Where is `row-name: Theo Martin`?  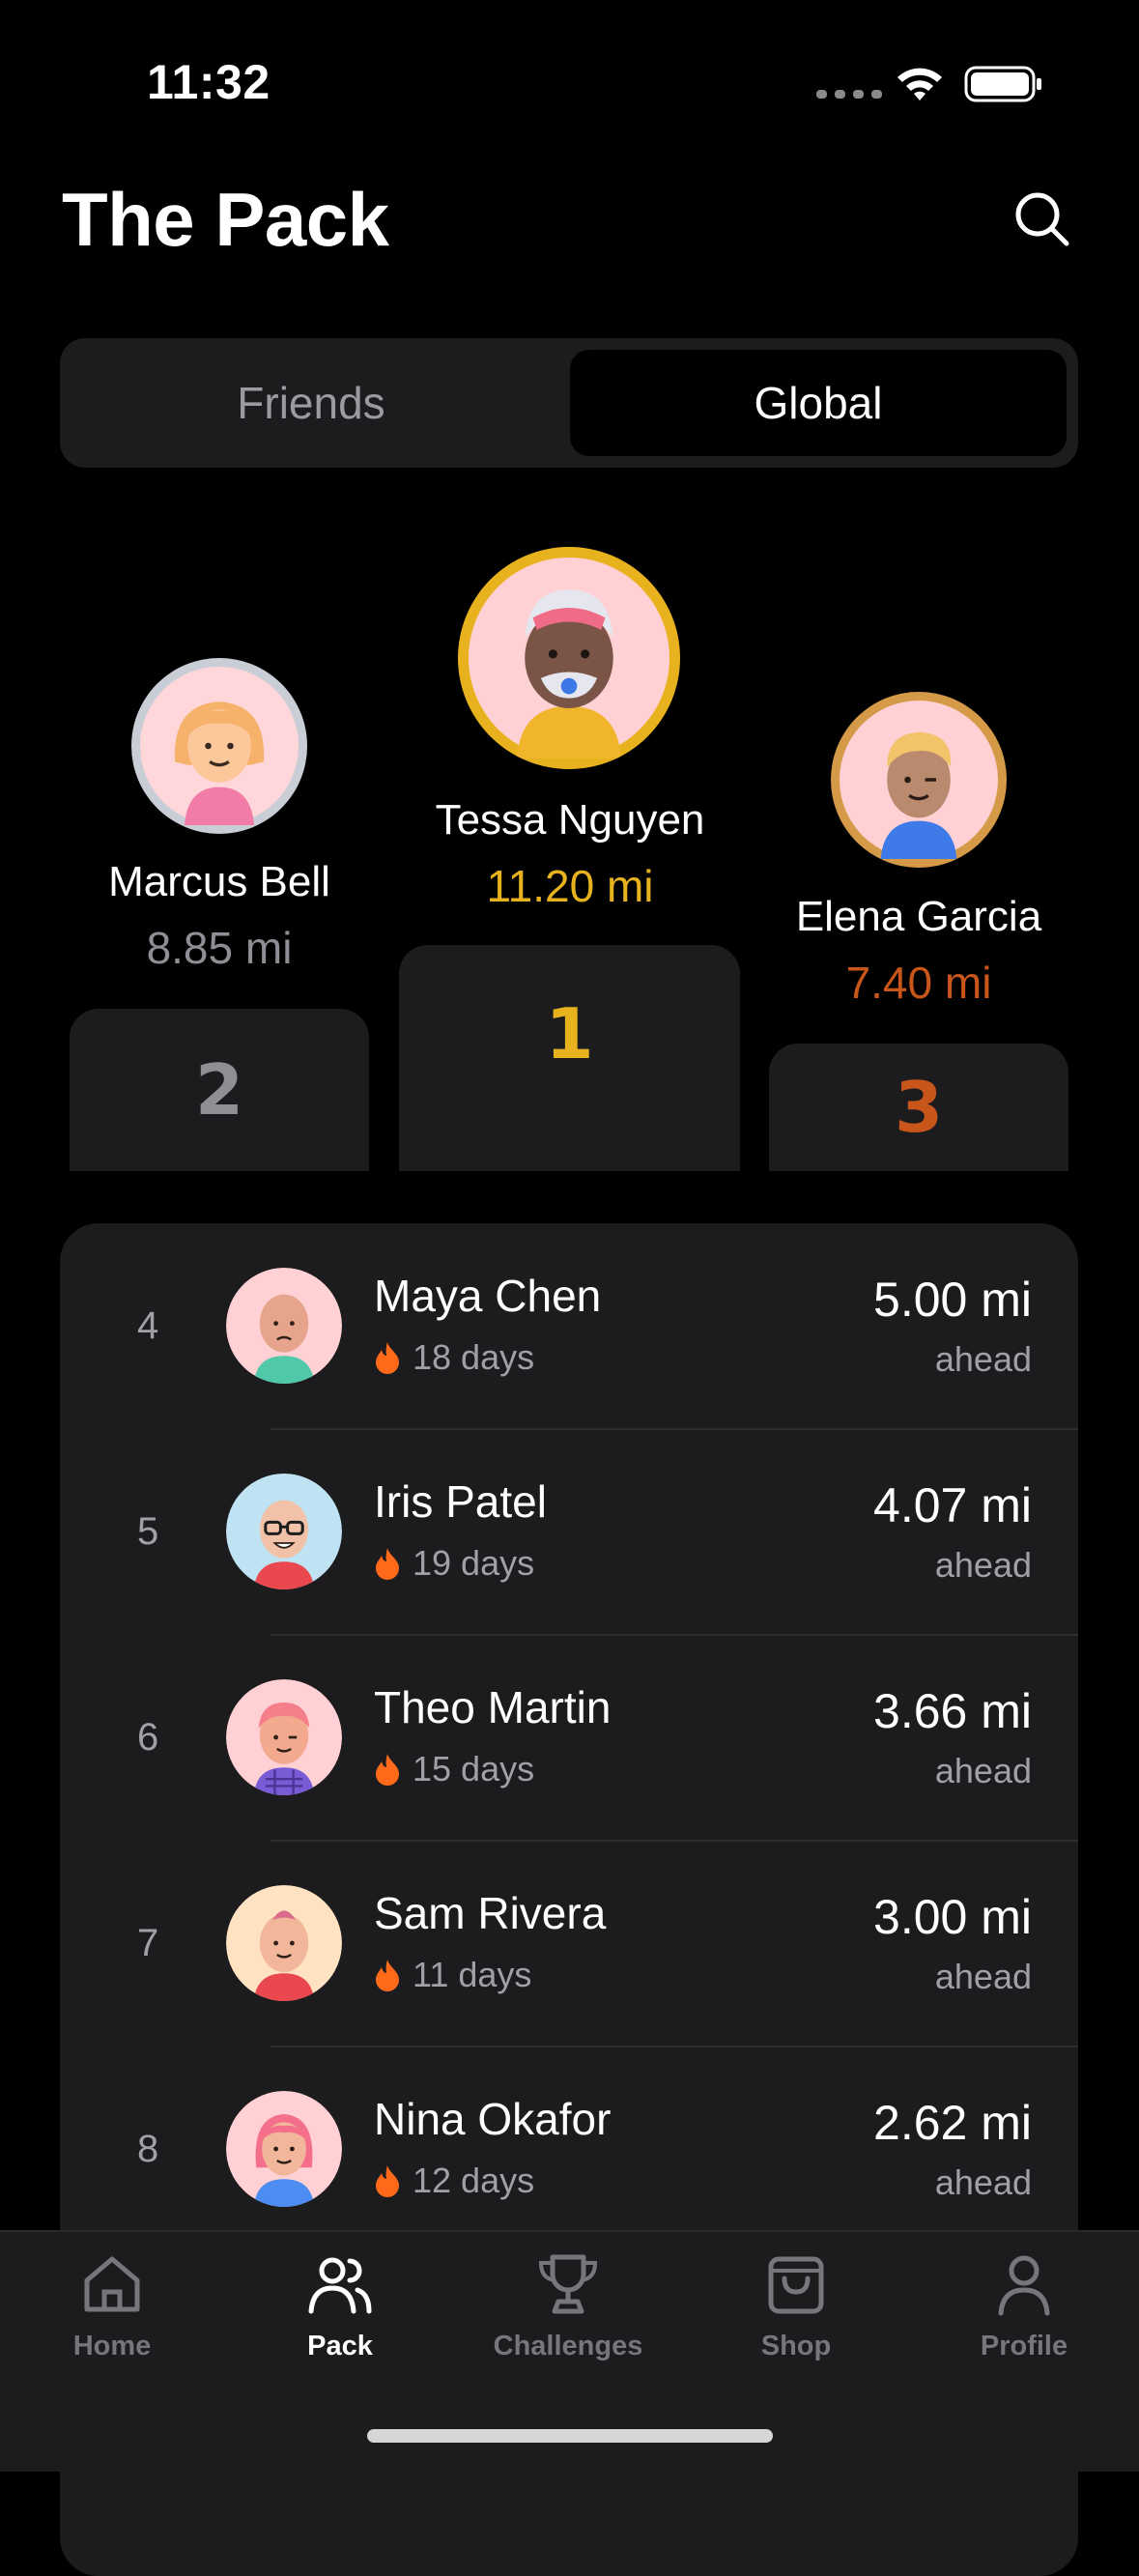 row-name: Theo Martin is located at coordinates (493, 1707).